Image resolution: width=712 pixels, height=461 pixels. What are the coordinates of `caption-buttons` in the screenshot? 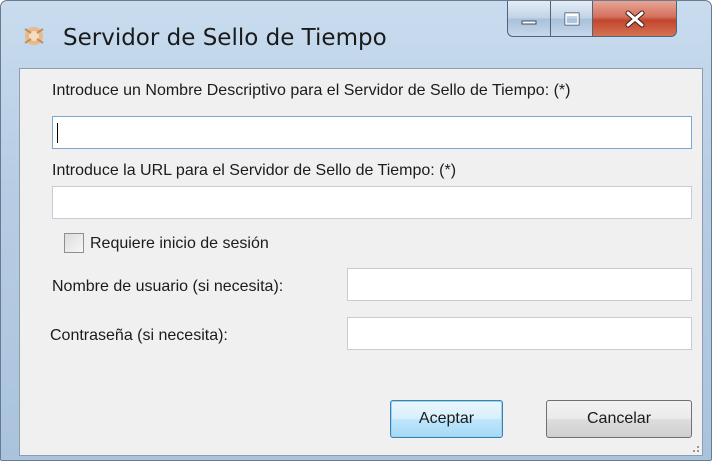 It's located at (606, 20).